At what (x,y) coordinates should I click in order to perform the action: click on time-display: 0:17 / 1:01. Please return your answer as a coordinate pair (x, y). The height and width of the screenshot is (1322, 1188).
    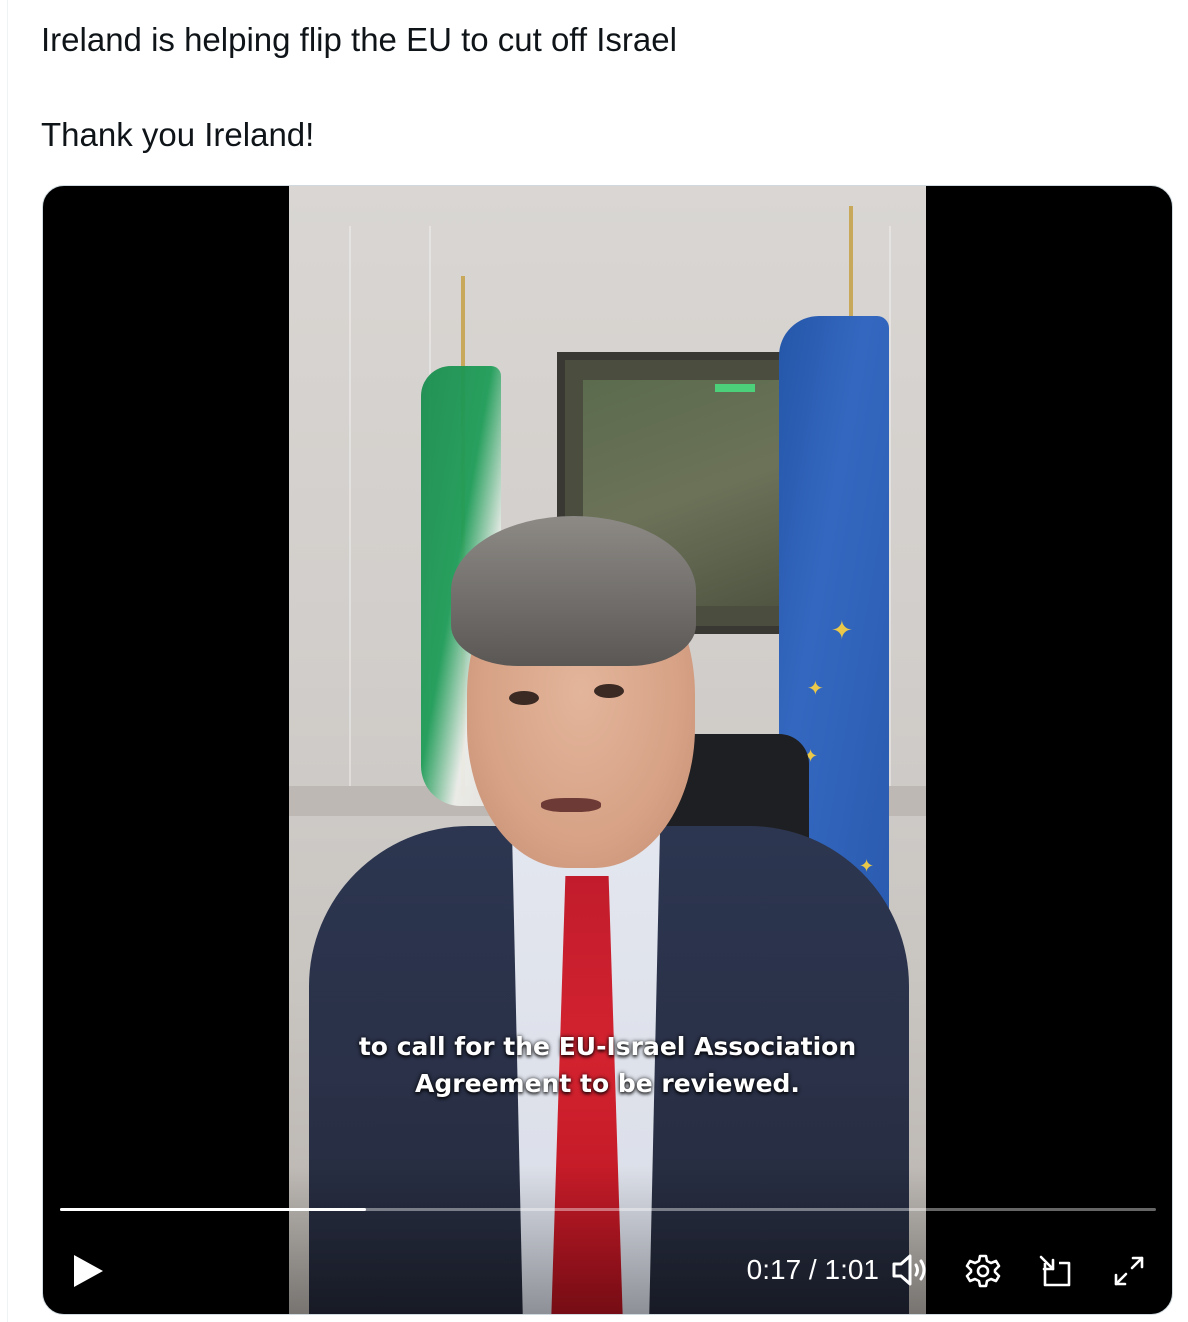
    Looking at the image, I should click on (812, 1269).